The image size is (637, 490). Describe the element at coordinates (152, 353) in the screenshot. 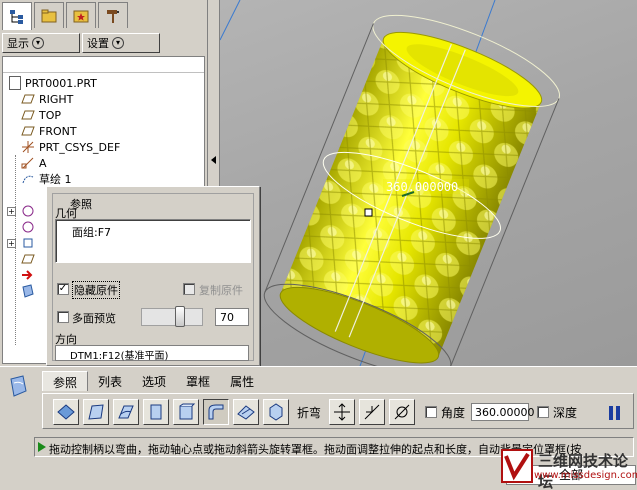

I see `direction-collector: DTM1:F12(基准平面)` at that location.